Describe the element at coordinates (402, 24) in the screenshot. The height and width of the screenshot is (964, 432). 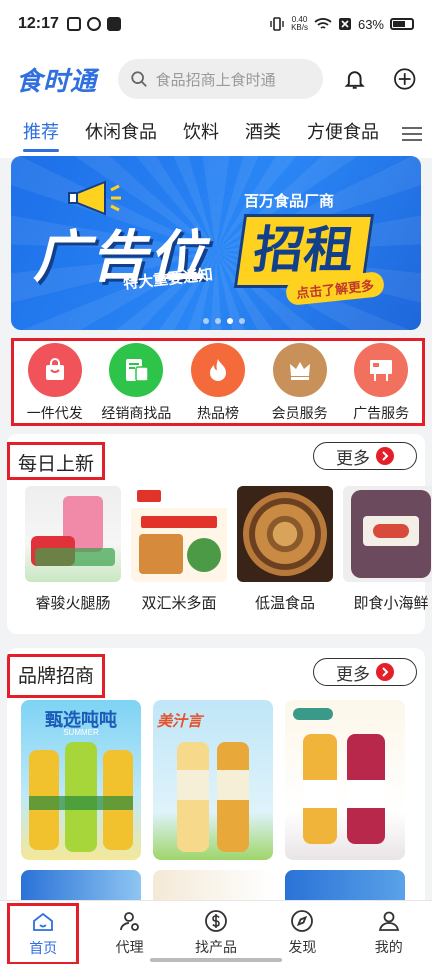
I see `battery-icon` at that location.